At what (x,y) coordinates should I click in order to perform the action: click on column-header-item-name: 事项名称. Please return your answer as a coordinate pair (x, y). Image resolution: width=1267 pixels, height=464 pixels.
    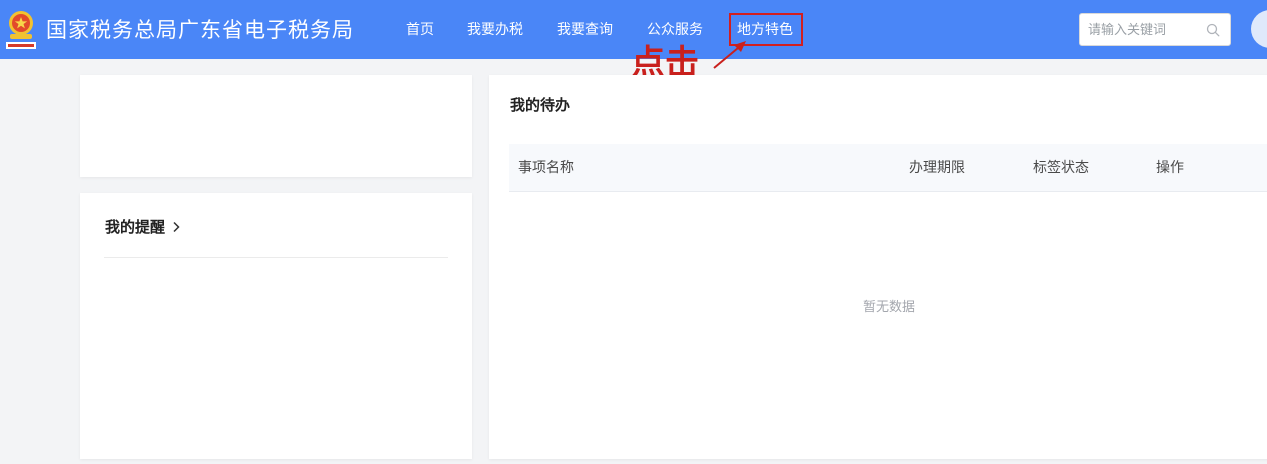
    Looking at the image, I should click on (546, 168).